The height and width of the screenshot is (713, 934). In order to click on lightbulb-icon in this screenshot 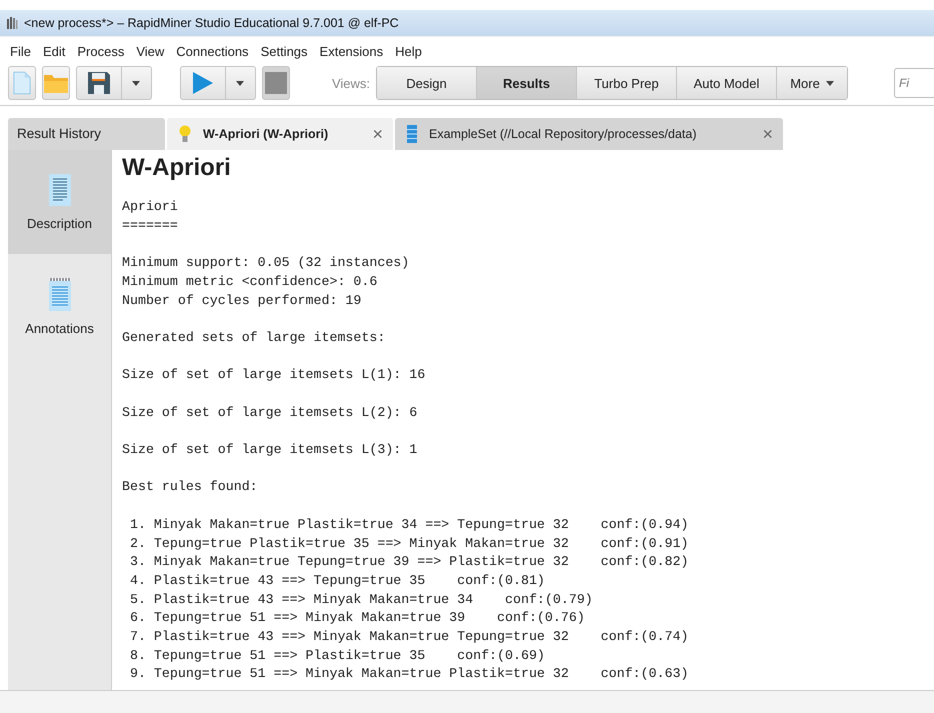, I will do `click(185, 134)`.